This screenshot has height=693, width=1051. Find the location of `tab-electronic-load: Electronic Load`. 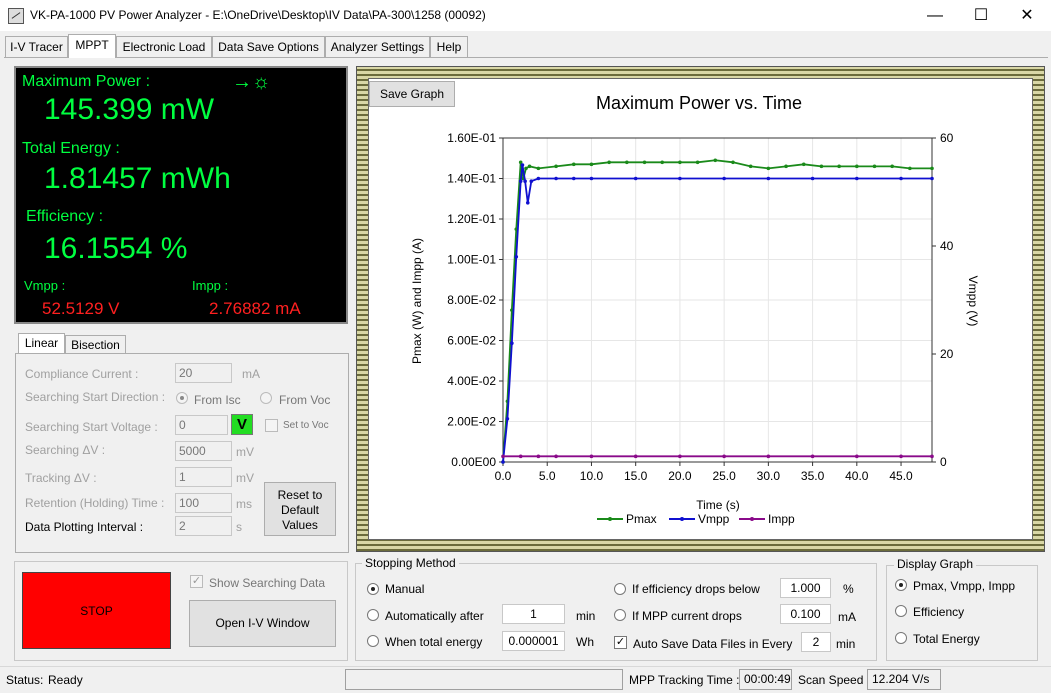

tab-electronic-load: Electronic Load is located at coordinates (164, 46).